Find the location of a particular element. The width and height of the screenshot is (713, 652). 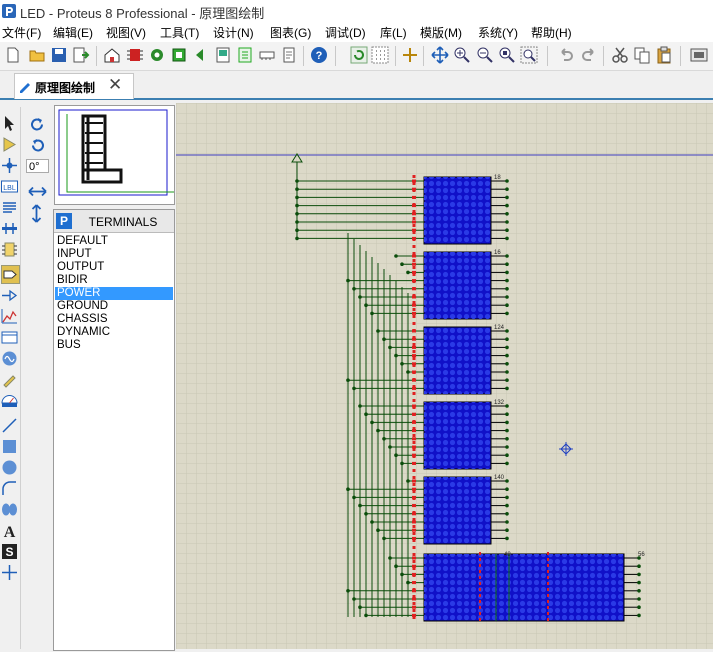

subcircuit-icon is located at coordinates (9, 249).